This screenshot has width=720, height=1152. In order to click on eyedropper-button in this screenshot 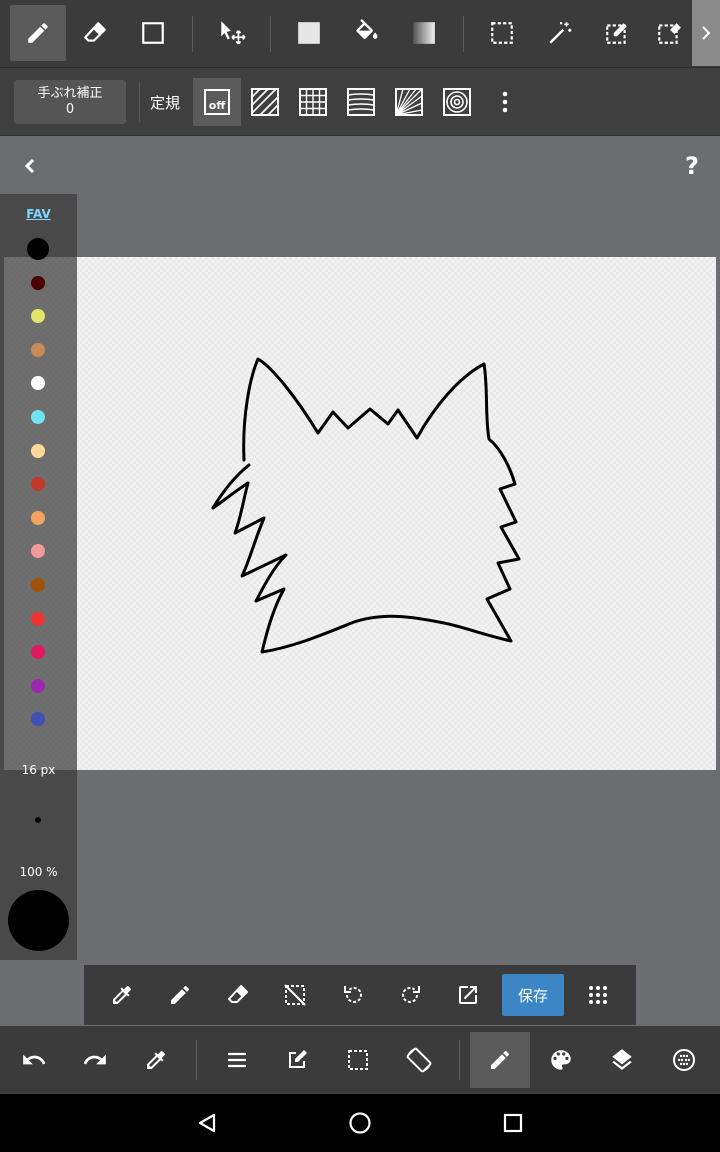, I will do `click(122, 995)`.